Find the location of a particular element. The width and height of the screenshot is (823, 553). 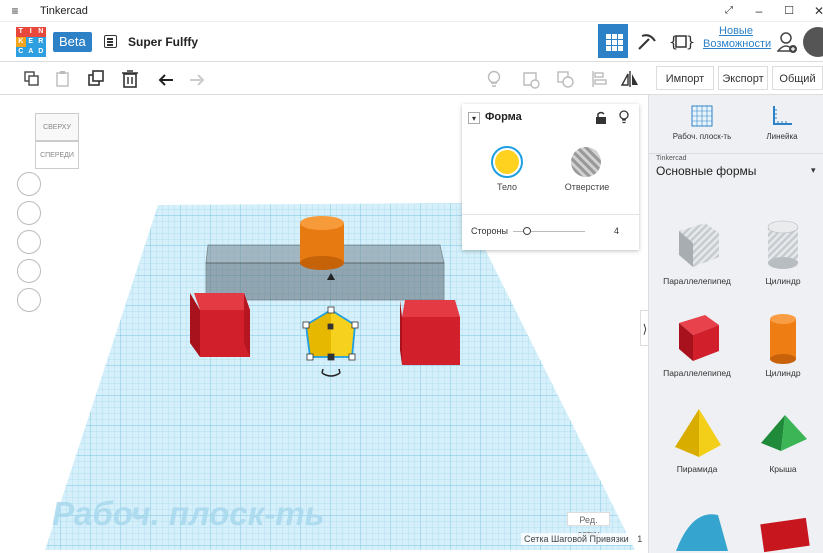

news-line2: Возможности is located at coordinates (737, 44).